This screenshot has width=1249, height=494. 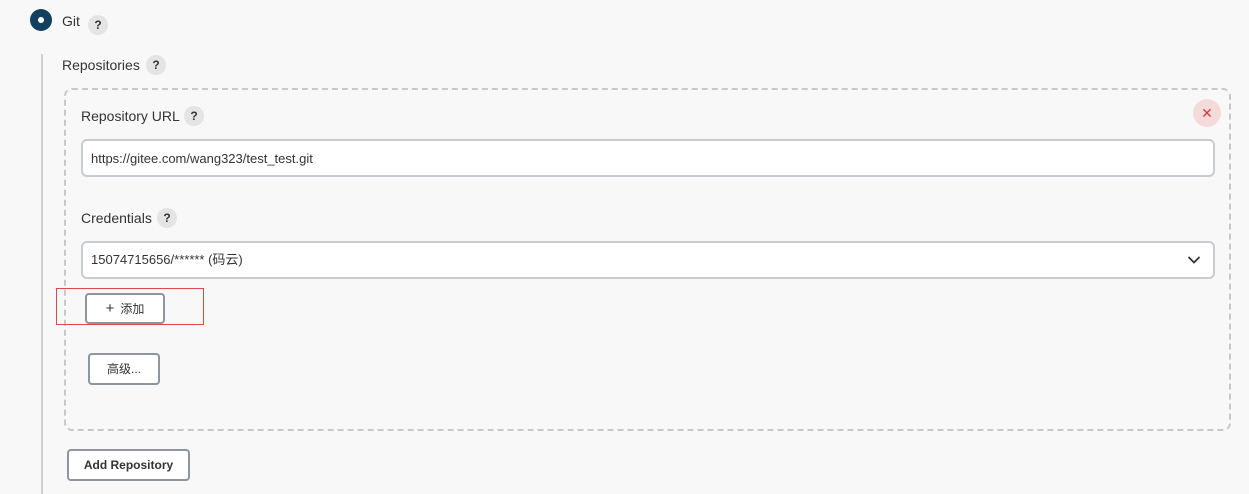 I want to click on git-help-icon: ?, so click(x=98, y=25).